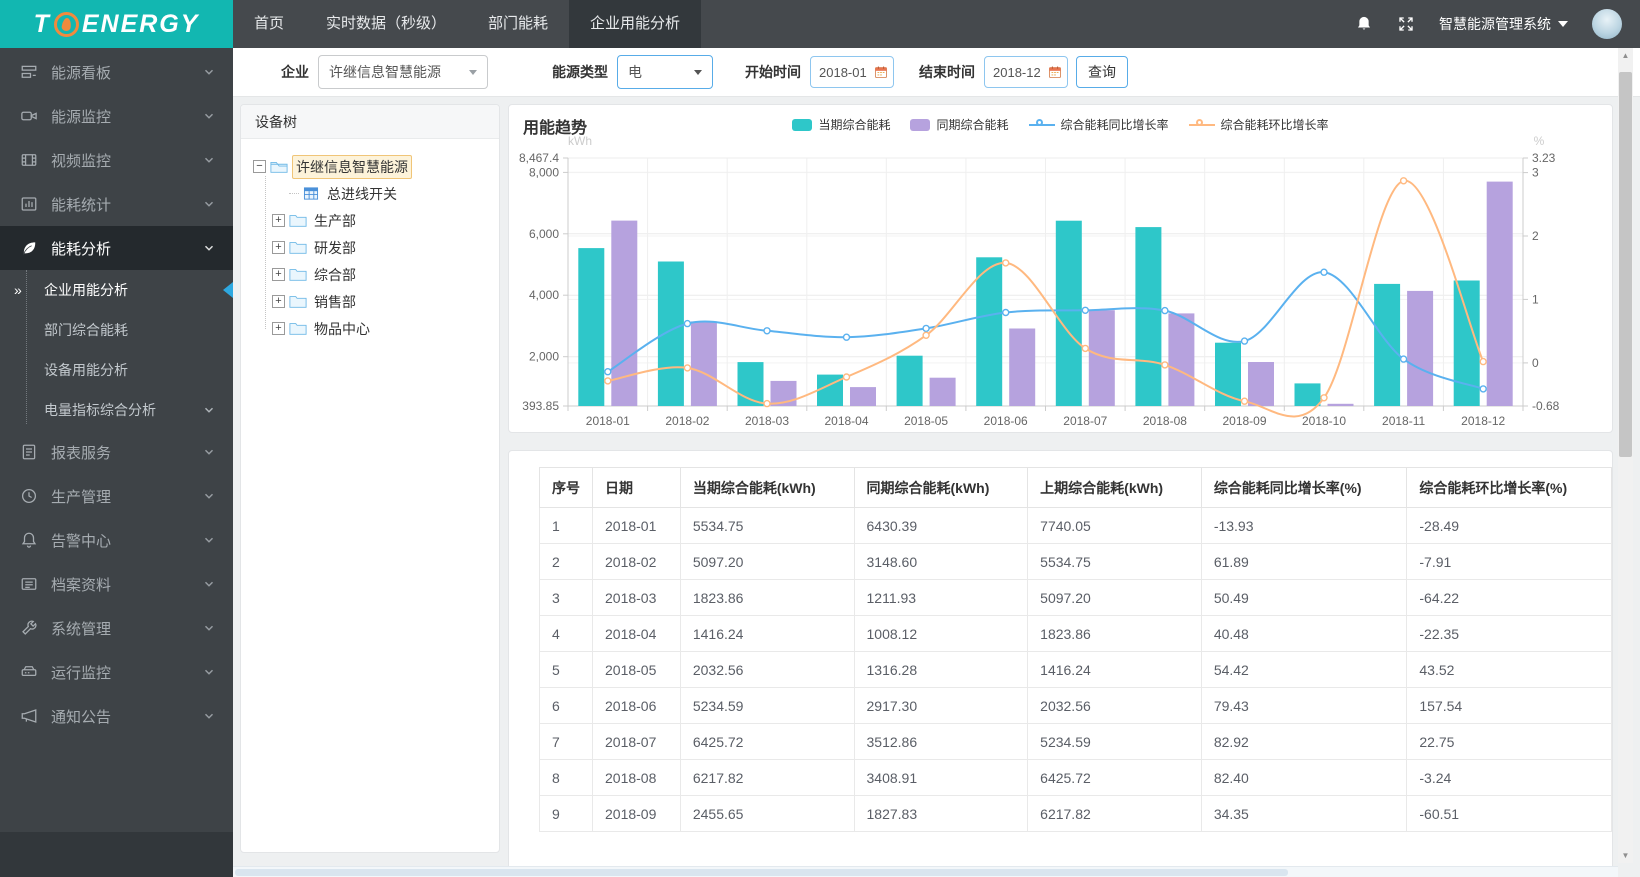 This screenshot has height=877, width=1640. Describe the element at coordinates (116, 72) in the screenshot. I see `sidebar-item: 能源看板` at that location.